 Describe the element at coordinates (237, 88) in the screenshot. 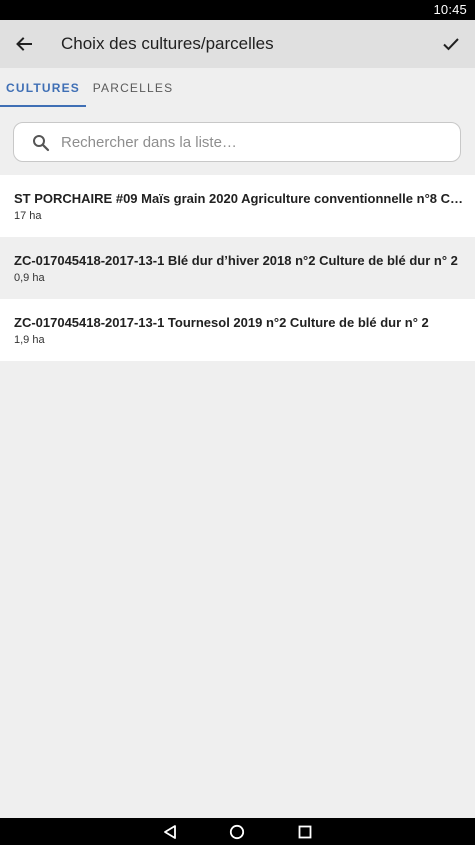

I see `tab-bar: CULTURES PARCELLES` at that location.